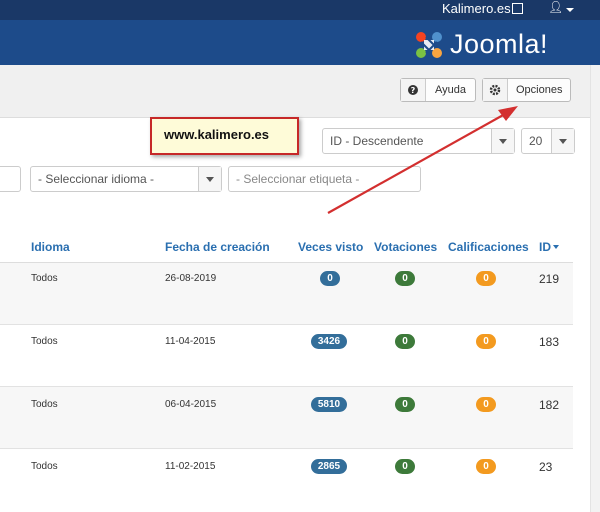 Image resolution: width=600 pixels, height=512 pixels. Describe the element at coordinates (548, 141) in the screenshot. I see `limit-select: 20` at that location.